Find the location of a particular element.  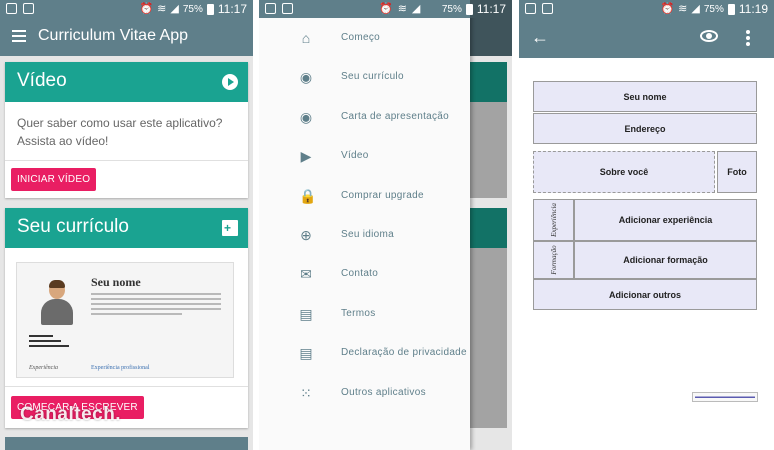

drawer-item: ⌂ Começo is located at coordinates (364, 38).